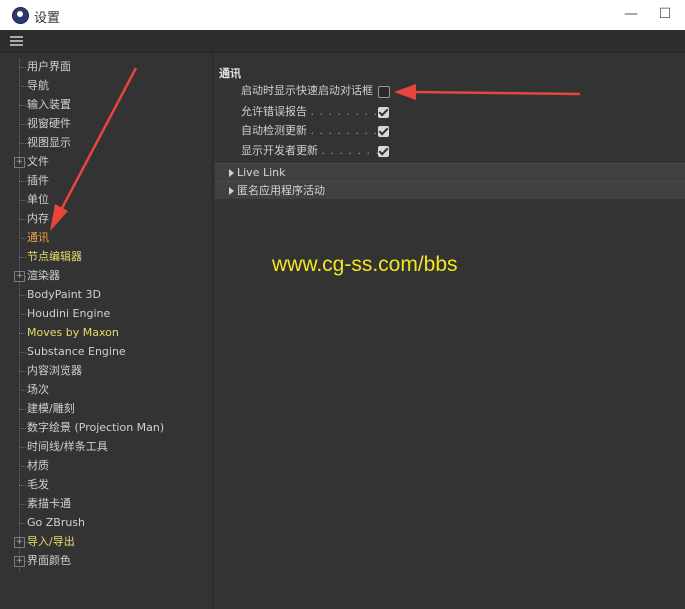  I want to click on sidebar-item: 用户界面, so click(45, 66).